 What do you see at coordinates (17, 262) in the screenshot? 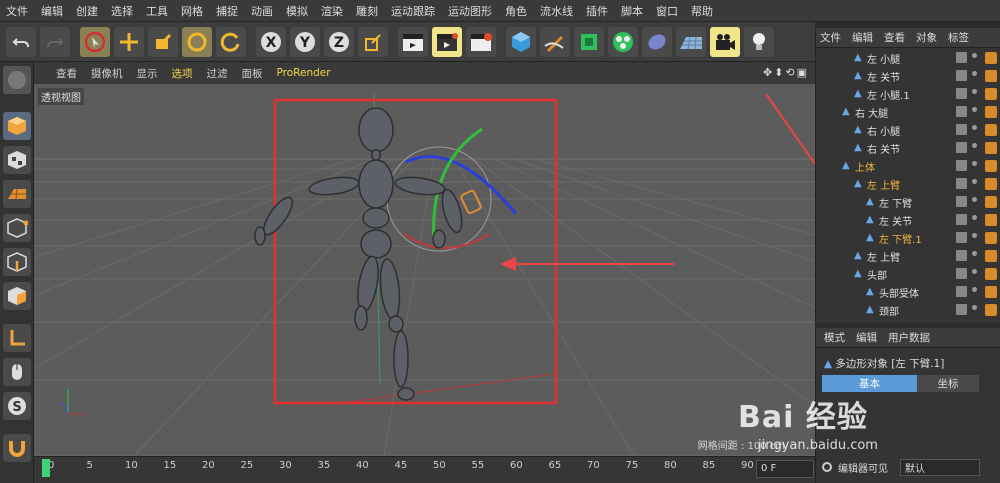
I see `edges-mode-button` at bounding box center [17, 262].